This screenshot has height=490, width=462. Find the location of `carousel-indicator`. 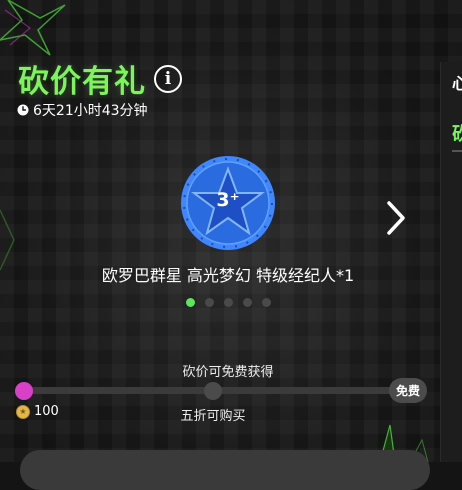

carousel-indicator is located at coordinates (228, 302).